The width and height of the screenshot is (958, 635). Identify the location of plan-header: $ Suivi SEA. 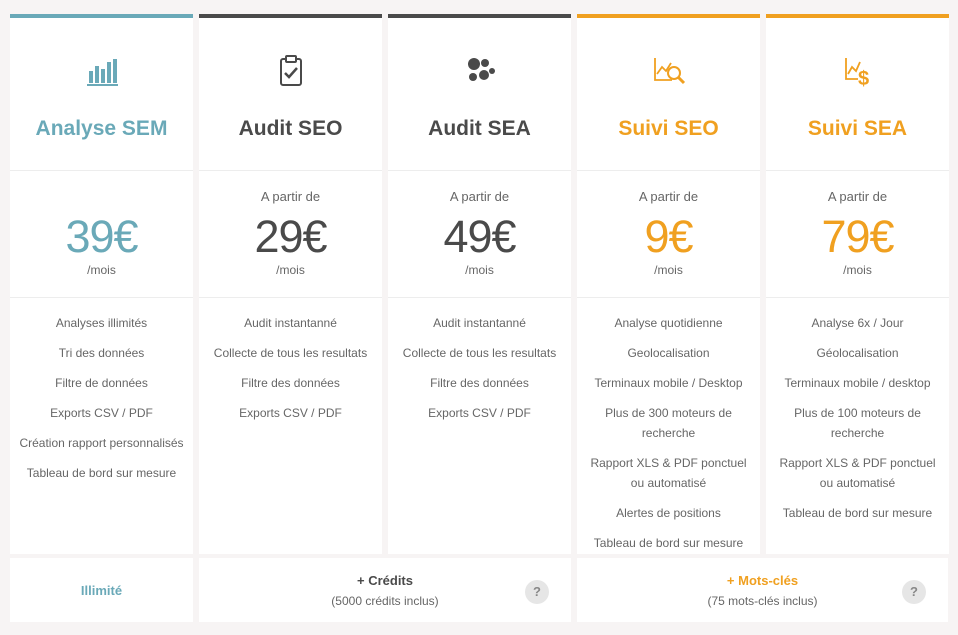
(857, 94).